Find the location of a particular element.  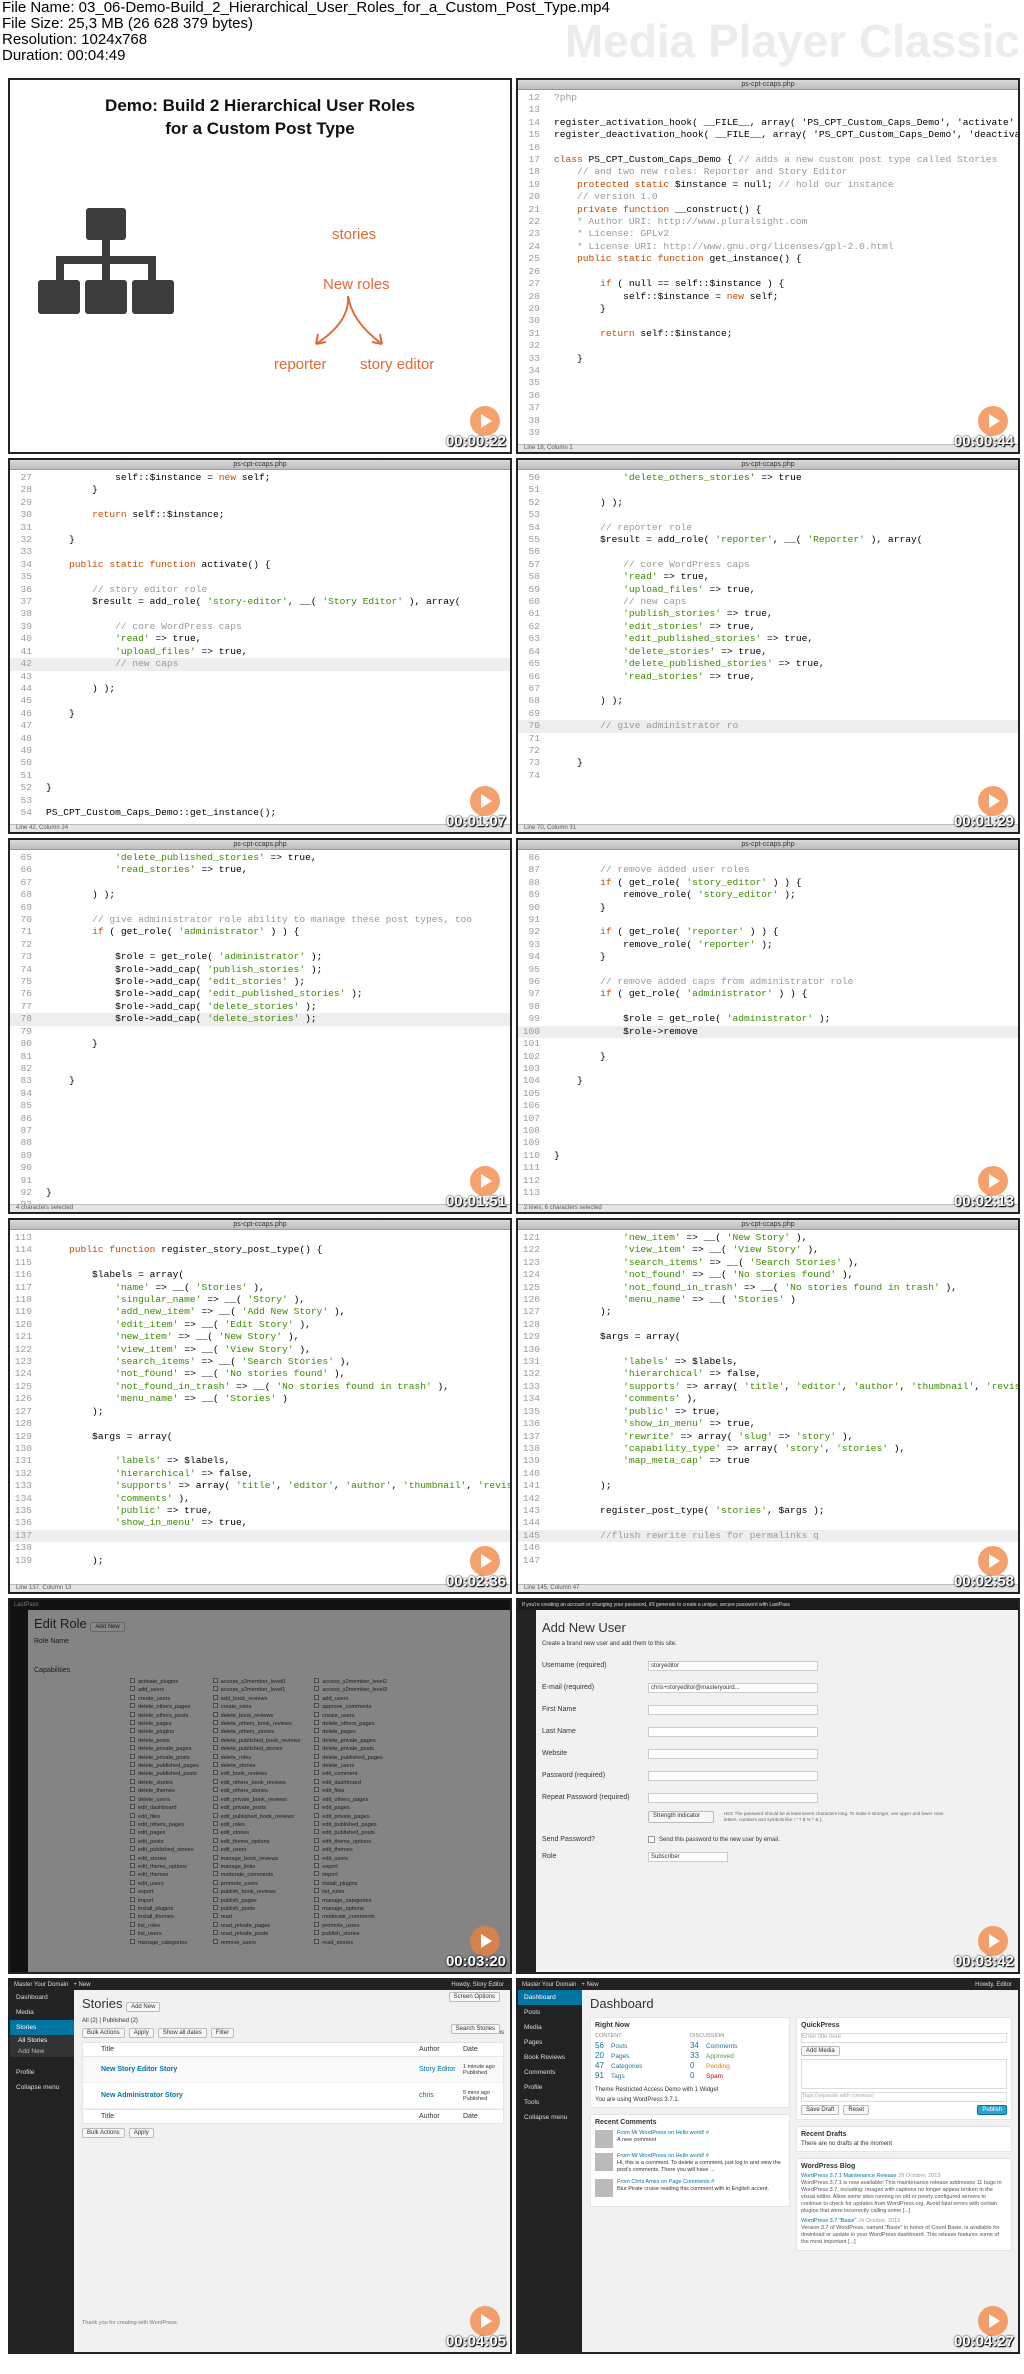

dates-select: Show all dates is located at coordinates (182, 2033).